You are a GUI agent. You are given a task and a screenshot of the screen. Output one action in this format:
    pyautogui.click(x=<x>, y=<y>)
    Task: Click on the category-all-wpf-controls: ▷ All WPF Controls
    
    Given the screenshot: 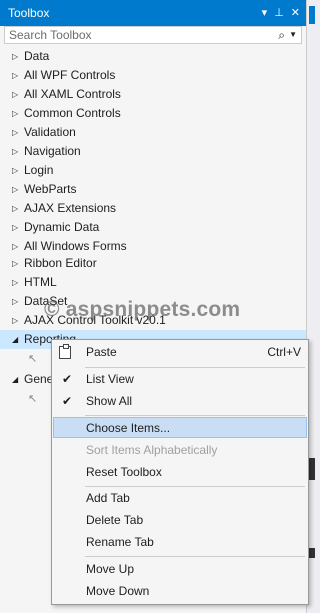 What is the action you would take?
    pyautogui.click(x=153, y=75)
    